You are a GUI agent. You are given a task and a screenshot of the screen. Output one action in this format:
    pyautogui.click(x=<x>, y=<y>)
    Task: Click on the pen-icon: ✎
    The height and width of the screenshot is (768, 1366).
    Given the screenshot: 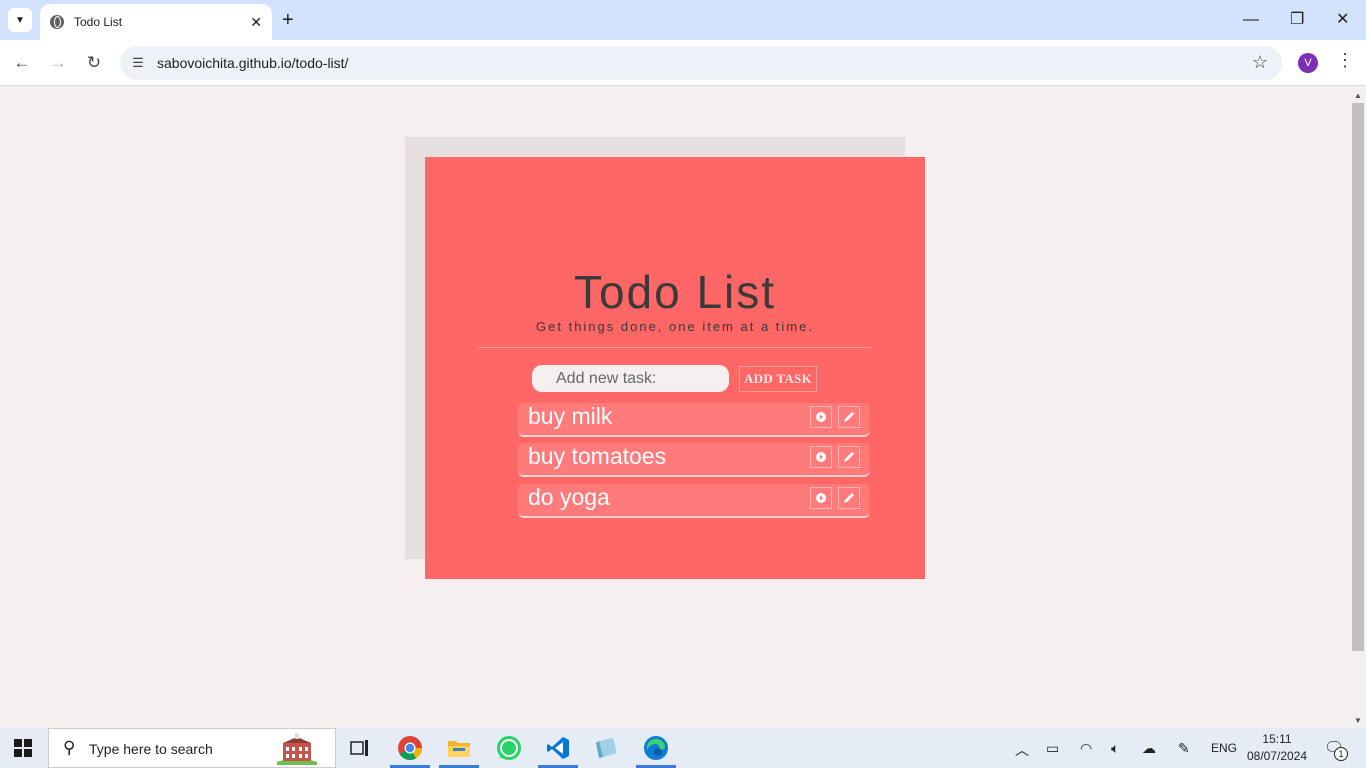 What is the action you would take?
    pyautogui.click(x=1184, y=748)
    